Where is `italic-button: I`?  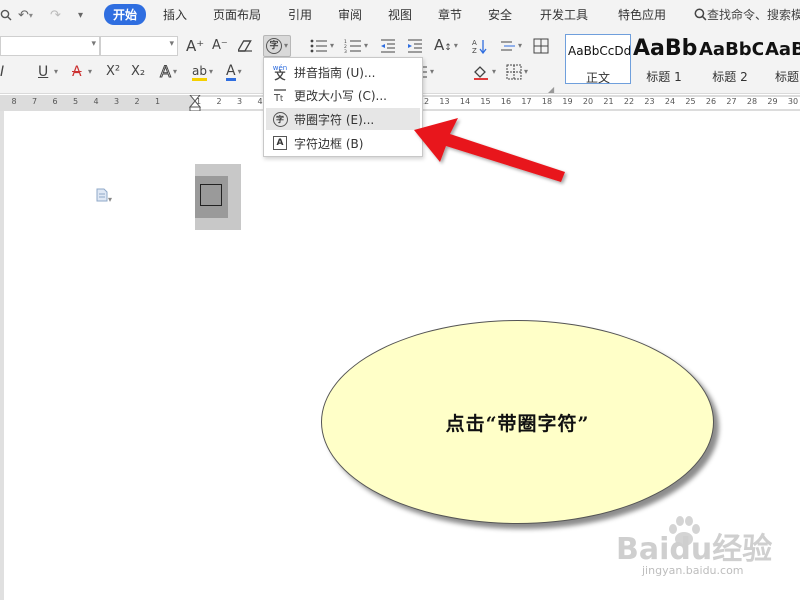
italic-button: I is located at coordinates (2, 72).